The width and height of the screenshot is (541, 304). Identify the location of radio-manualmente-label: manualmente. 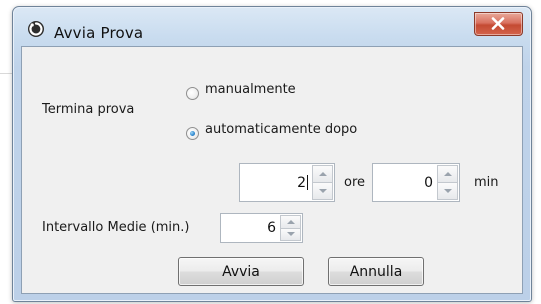
(250, 89).